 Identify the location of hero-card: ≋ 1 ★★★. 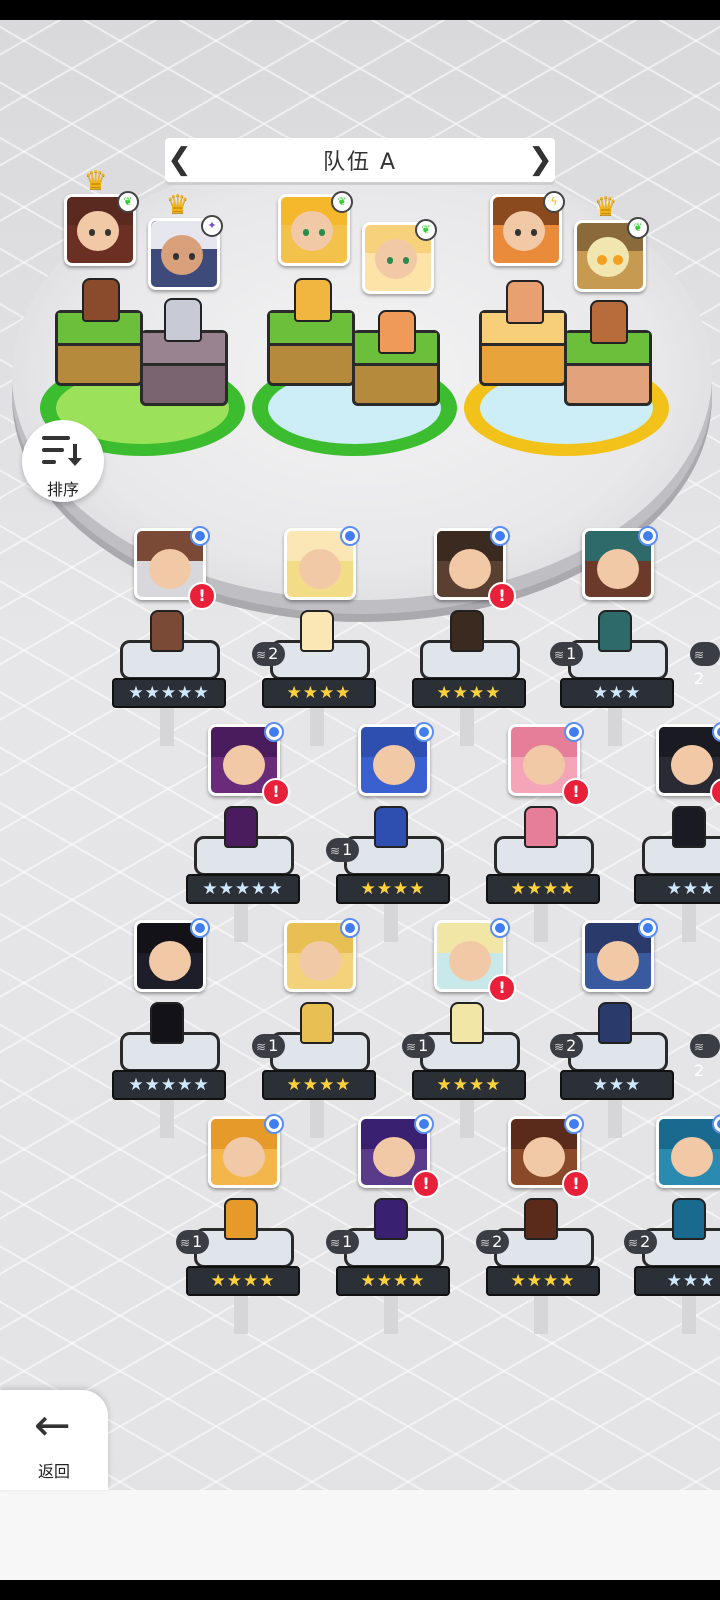
(612, 636).